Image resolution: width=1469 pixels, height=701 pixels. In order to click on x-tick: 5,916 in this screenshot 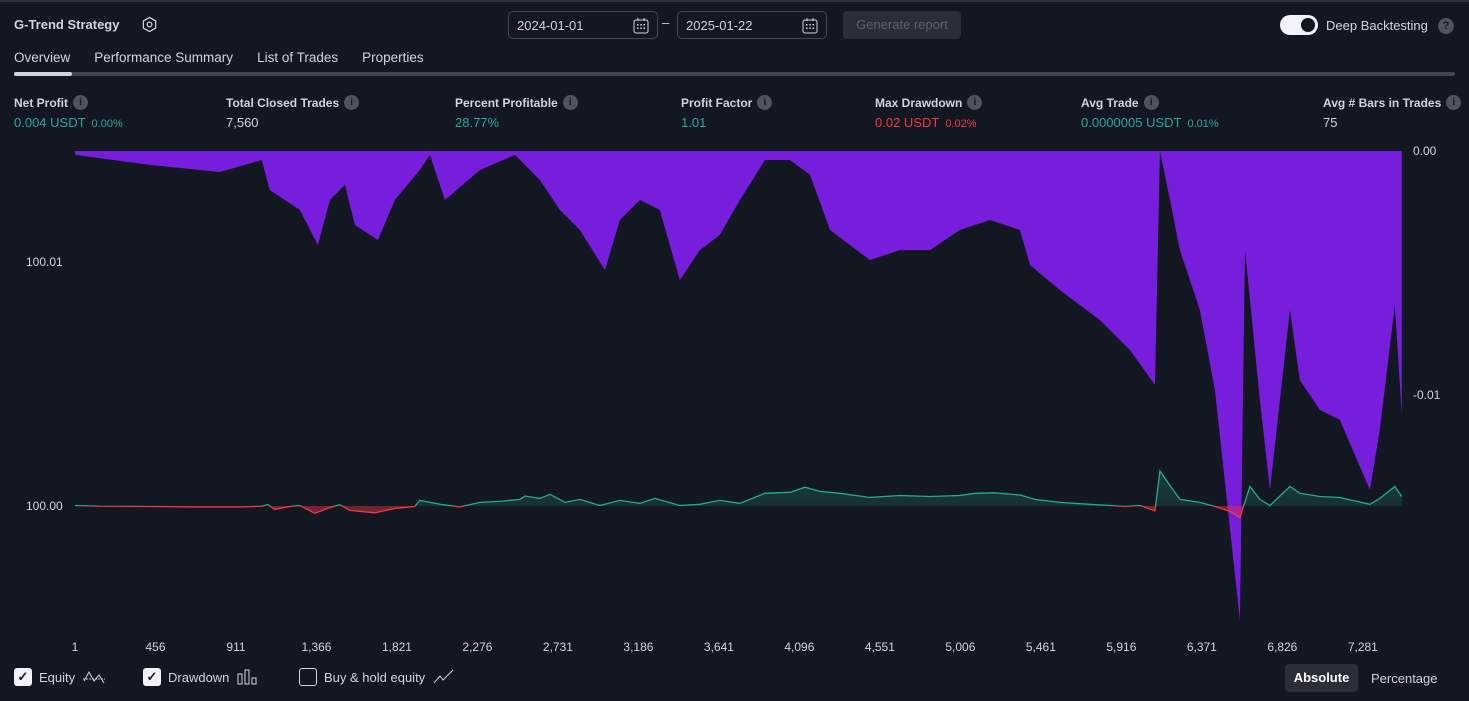, I will do `click(1121, 647)`.